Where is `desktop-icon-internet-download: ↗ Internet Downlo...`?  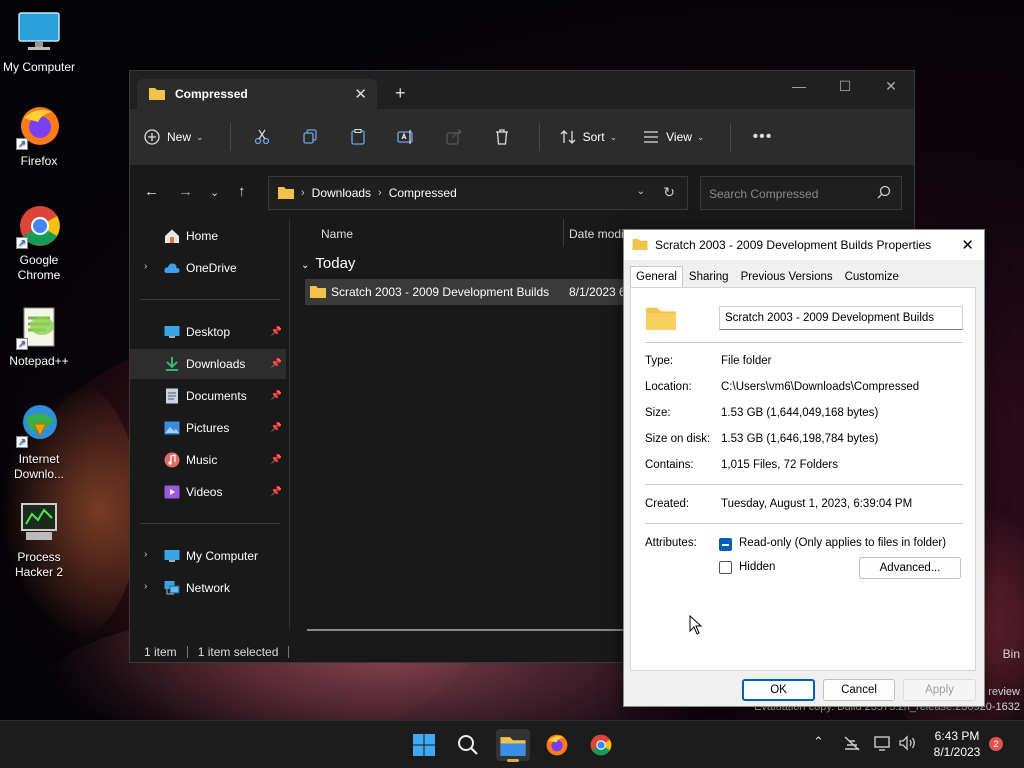 desktop-icon-internet-download: ↗ Internet Downlo... is located at coordinates (39, 442).